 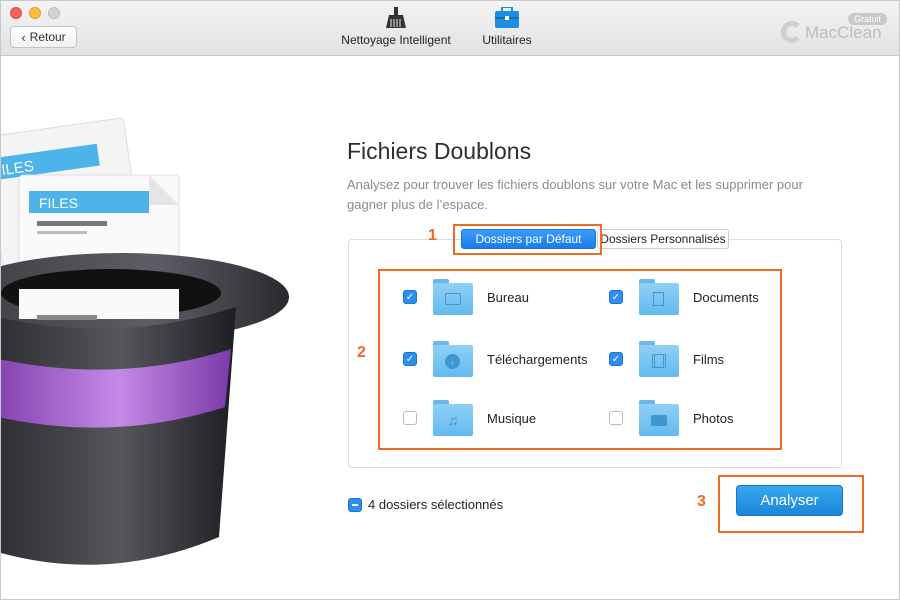 What do you see at coordinates (701, 501) in the screenshot?
I see `step-number-3: 3` at bounding box center [701, 501].